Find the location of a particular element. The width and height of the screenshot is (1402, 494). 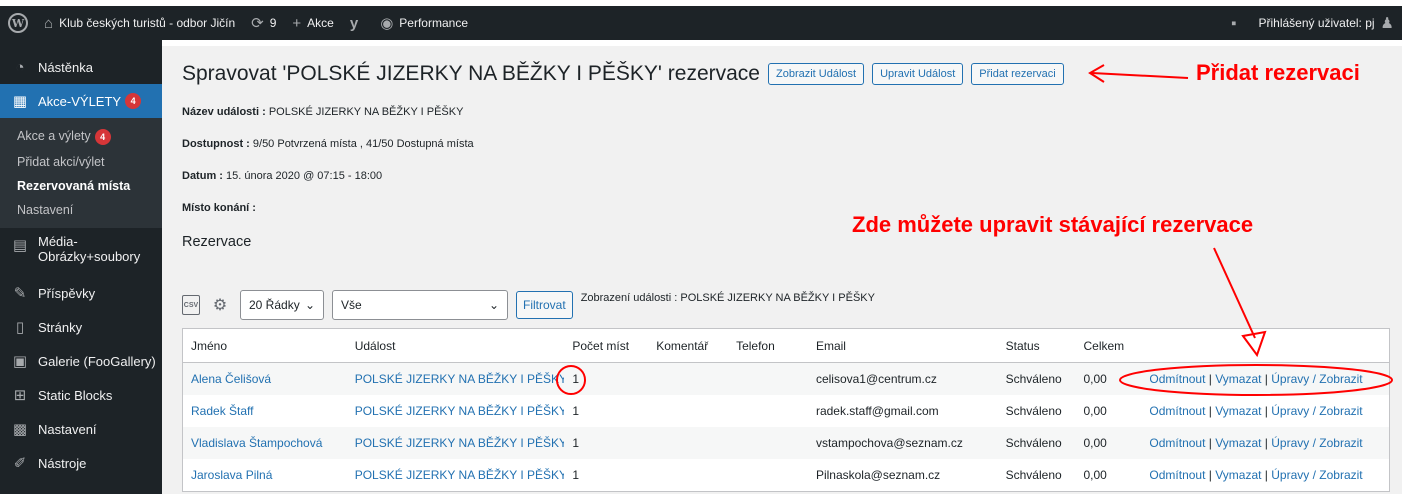

view-event-button: Zobrazit Událost is located at coordinates (816, 74).